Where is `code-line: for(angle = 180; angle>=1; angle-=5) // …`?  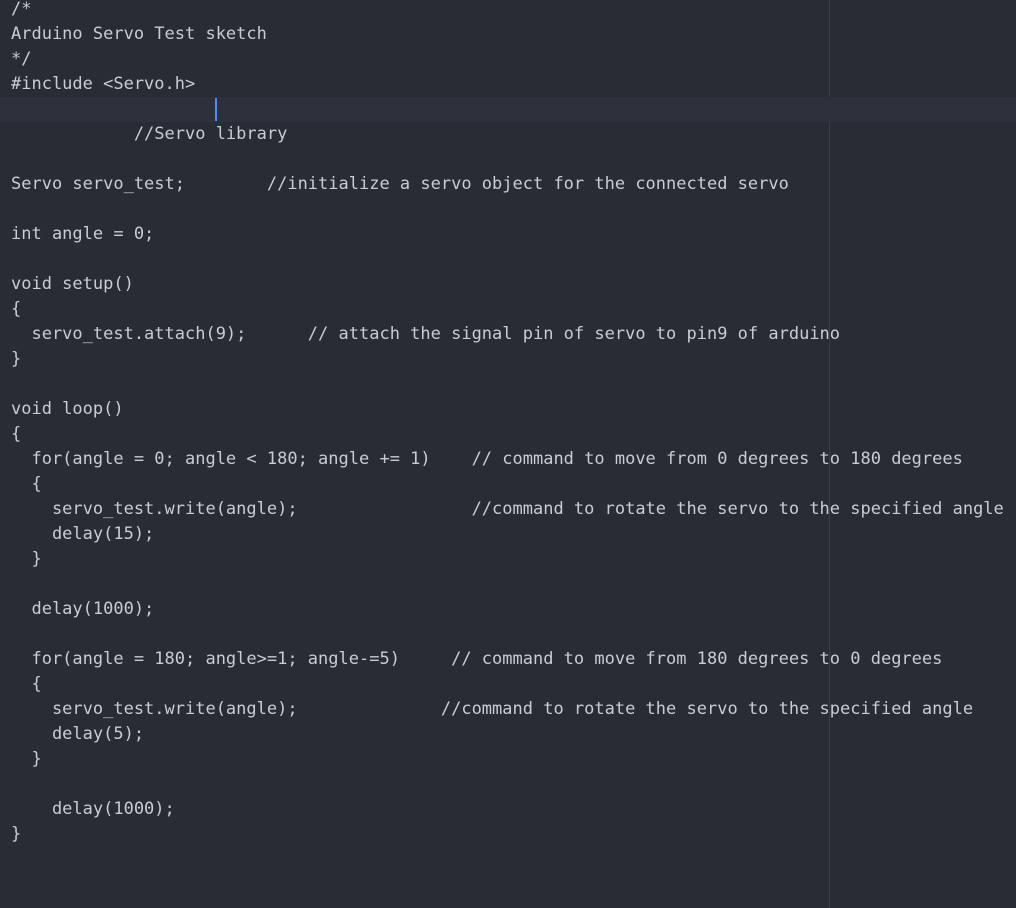
code-line: for(angle = 180; angle>=1; angle-=5) // … is located at coordinates (508, 659).